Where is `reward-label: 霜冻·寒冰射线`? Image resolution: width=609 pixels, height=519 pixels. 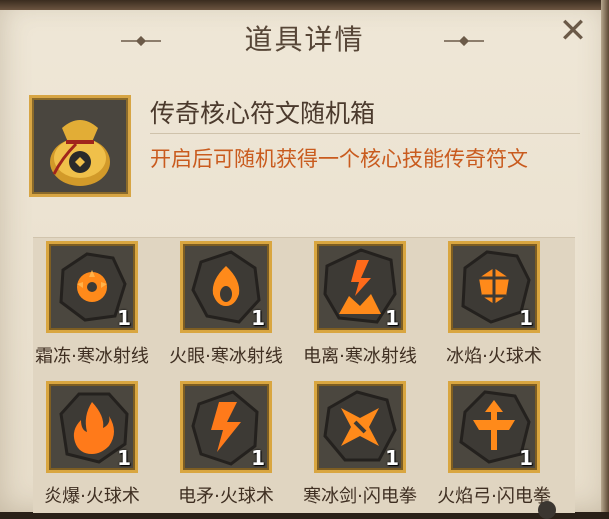
reward-label: 霜冻·寒冰射线 is located at coordinates (92, 356).